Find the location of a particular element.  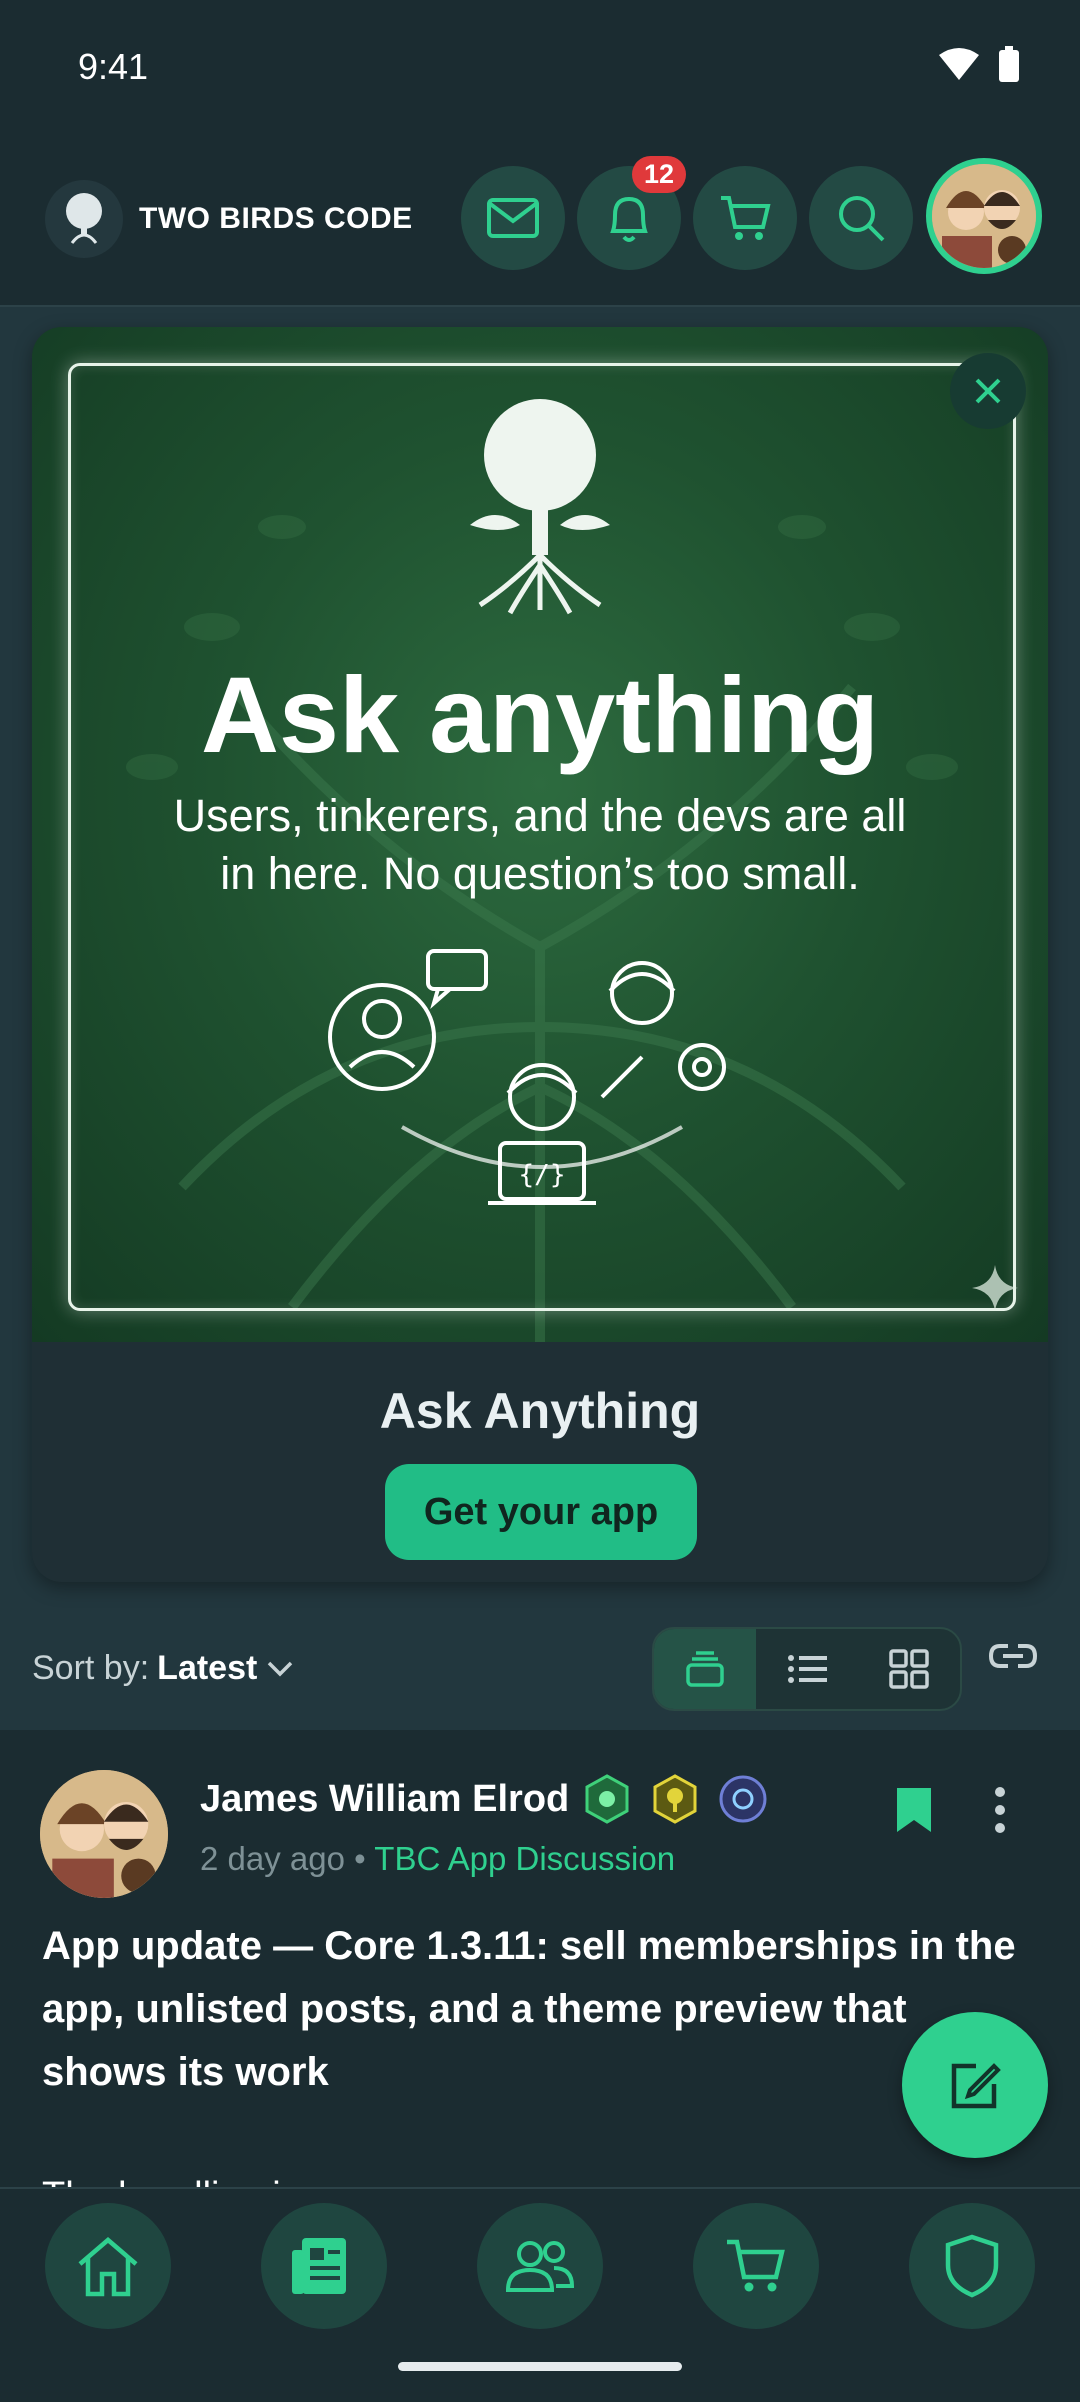

home-indicator is located at coordinates (540, 2366).